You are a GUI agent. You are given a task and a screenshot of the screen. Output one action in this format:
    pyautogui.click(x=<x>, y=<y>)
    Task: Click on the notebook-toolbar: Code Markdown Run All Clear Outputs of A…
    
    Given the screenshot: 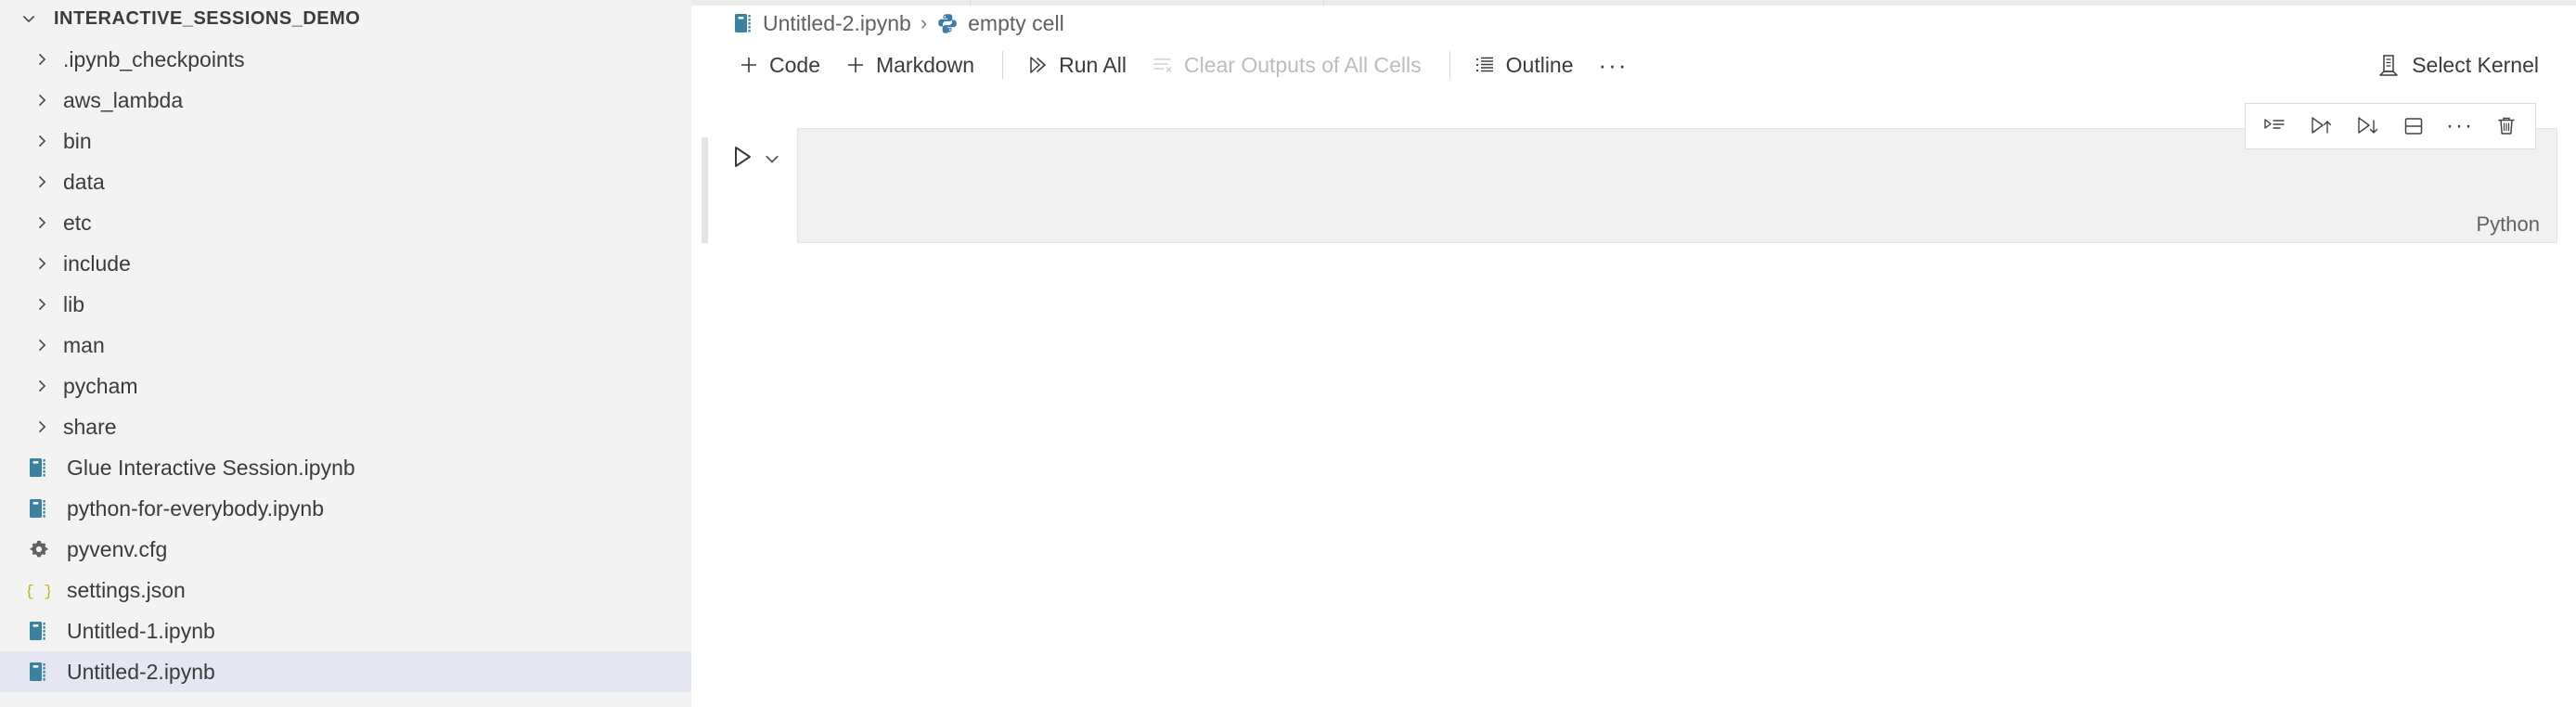 What is the action you would take?
    pyautogui.click(x=1633, y=65)
    